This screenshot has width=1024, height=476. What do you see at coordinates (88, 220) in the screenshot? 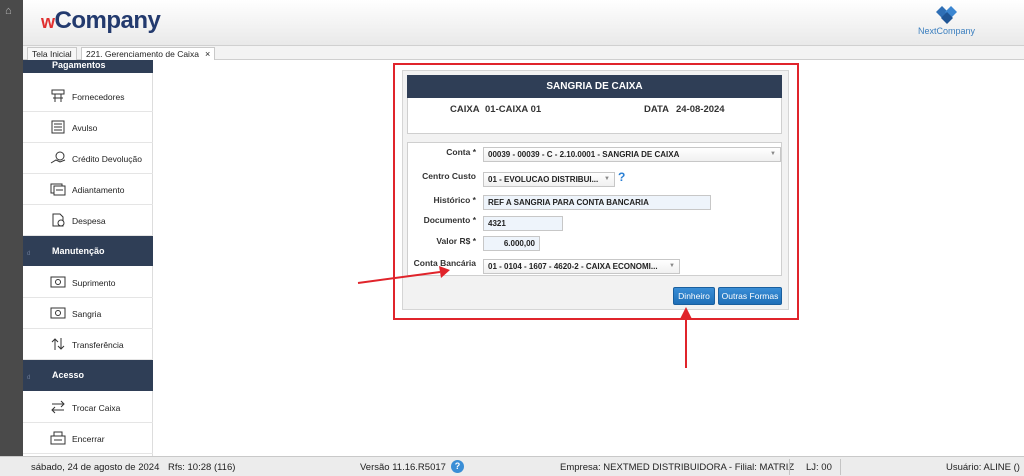
I see `sidebar-item-despesa: Despesa` at bounding box center [88, 220].